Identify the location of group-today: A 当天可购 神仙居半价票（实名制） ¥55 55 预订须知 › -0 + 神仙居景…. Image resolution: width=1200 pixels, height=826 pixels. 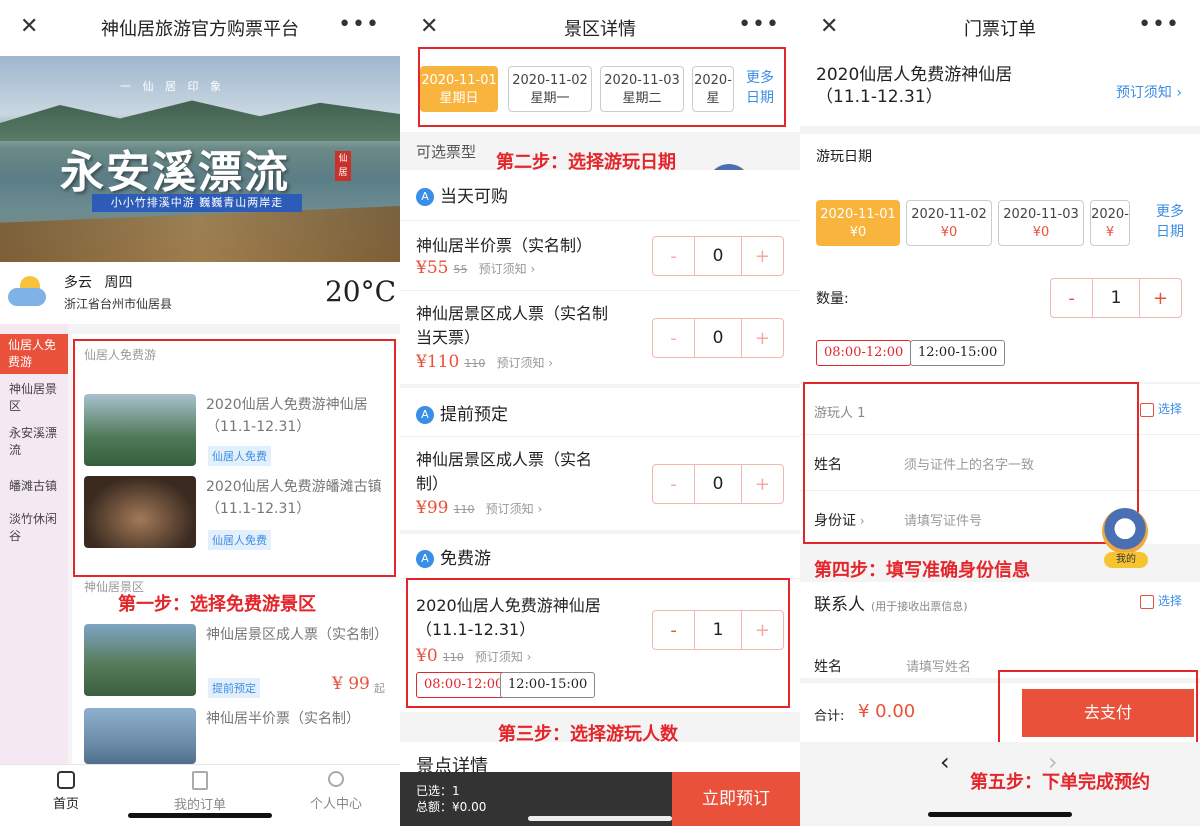
(600, 277).